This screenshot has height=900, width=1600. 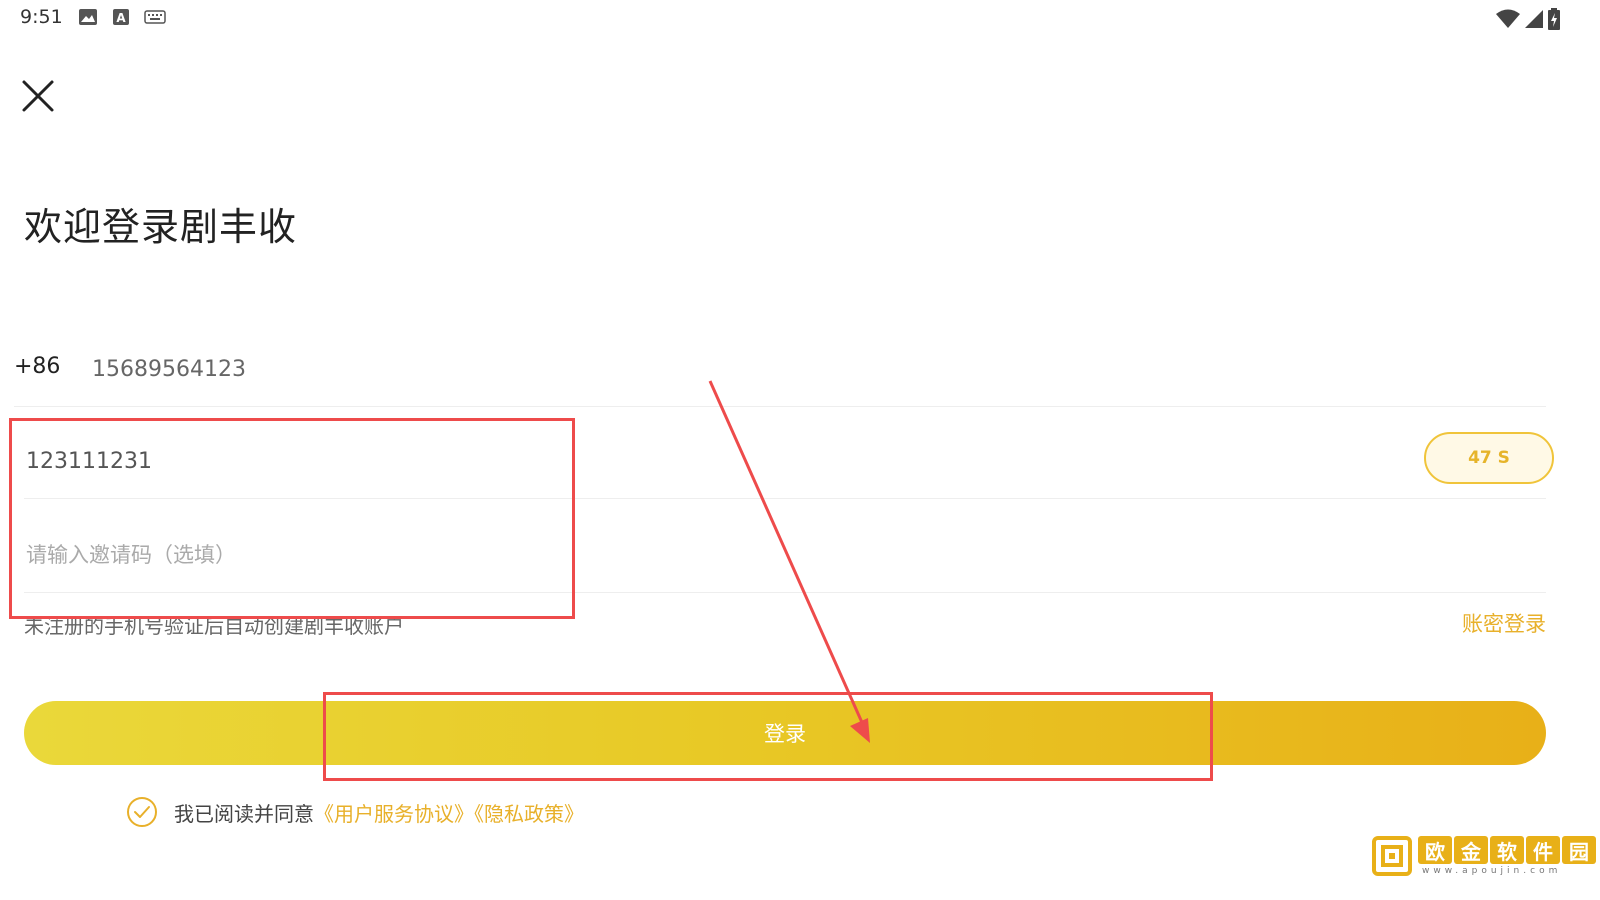 What do you see at coordinates (1543, 850) in the screenshot?
I see `watermark-char: 件` at bounding box center [1543, 850].